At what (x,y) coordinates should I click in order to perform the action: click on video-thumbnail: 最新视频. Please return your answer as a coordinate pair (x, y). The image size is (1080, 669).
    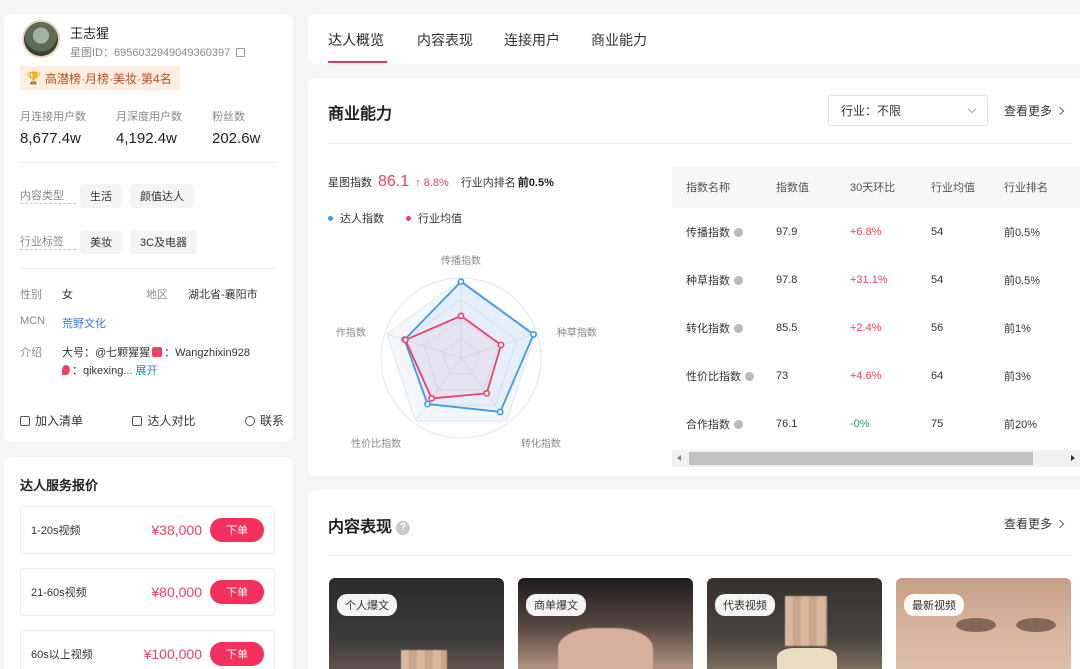
    Looking at the image, I should click on (983, 623).